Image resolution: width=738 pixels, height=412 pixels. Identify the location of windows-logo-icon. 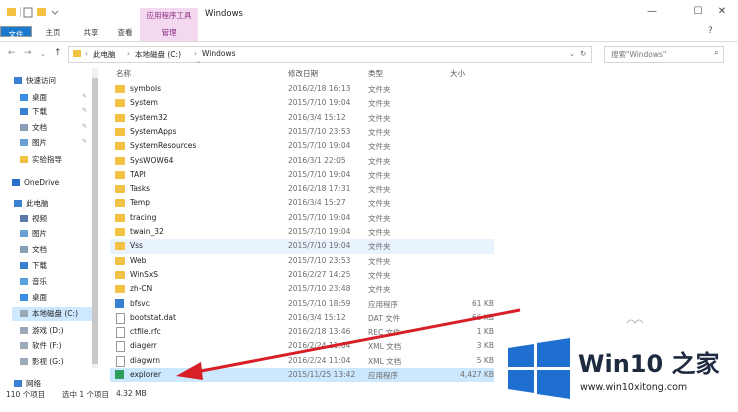
(539, 368).